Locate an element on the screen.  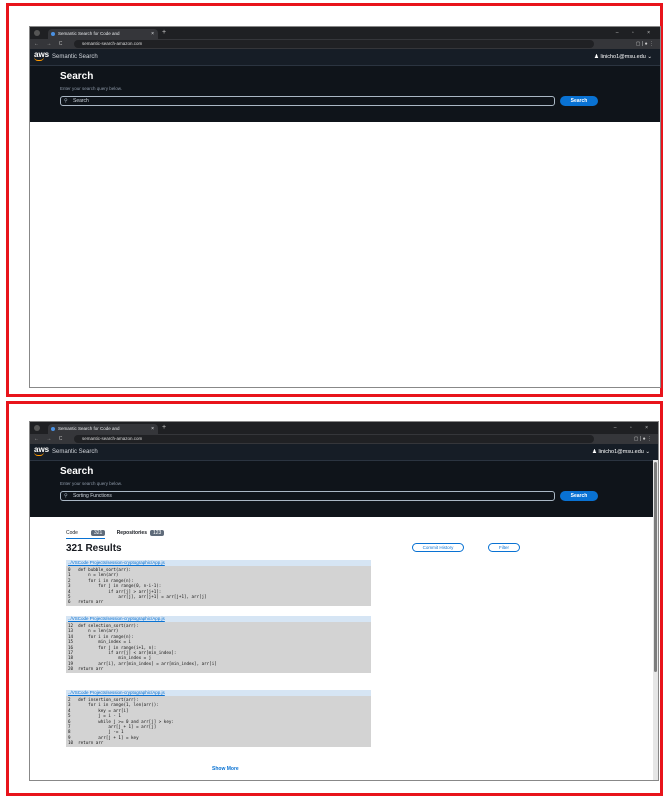
tab-repositories: Repositories 123 is located at coordinates (141, 533).